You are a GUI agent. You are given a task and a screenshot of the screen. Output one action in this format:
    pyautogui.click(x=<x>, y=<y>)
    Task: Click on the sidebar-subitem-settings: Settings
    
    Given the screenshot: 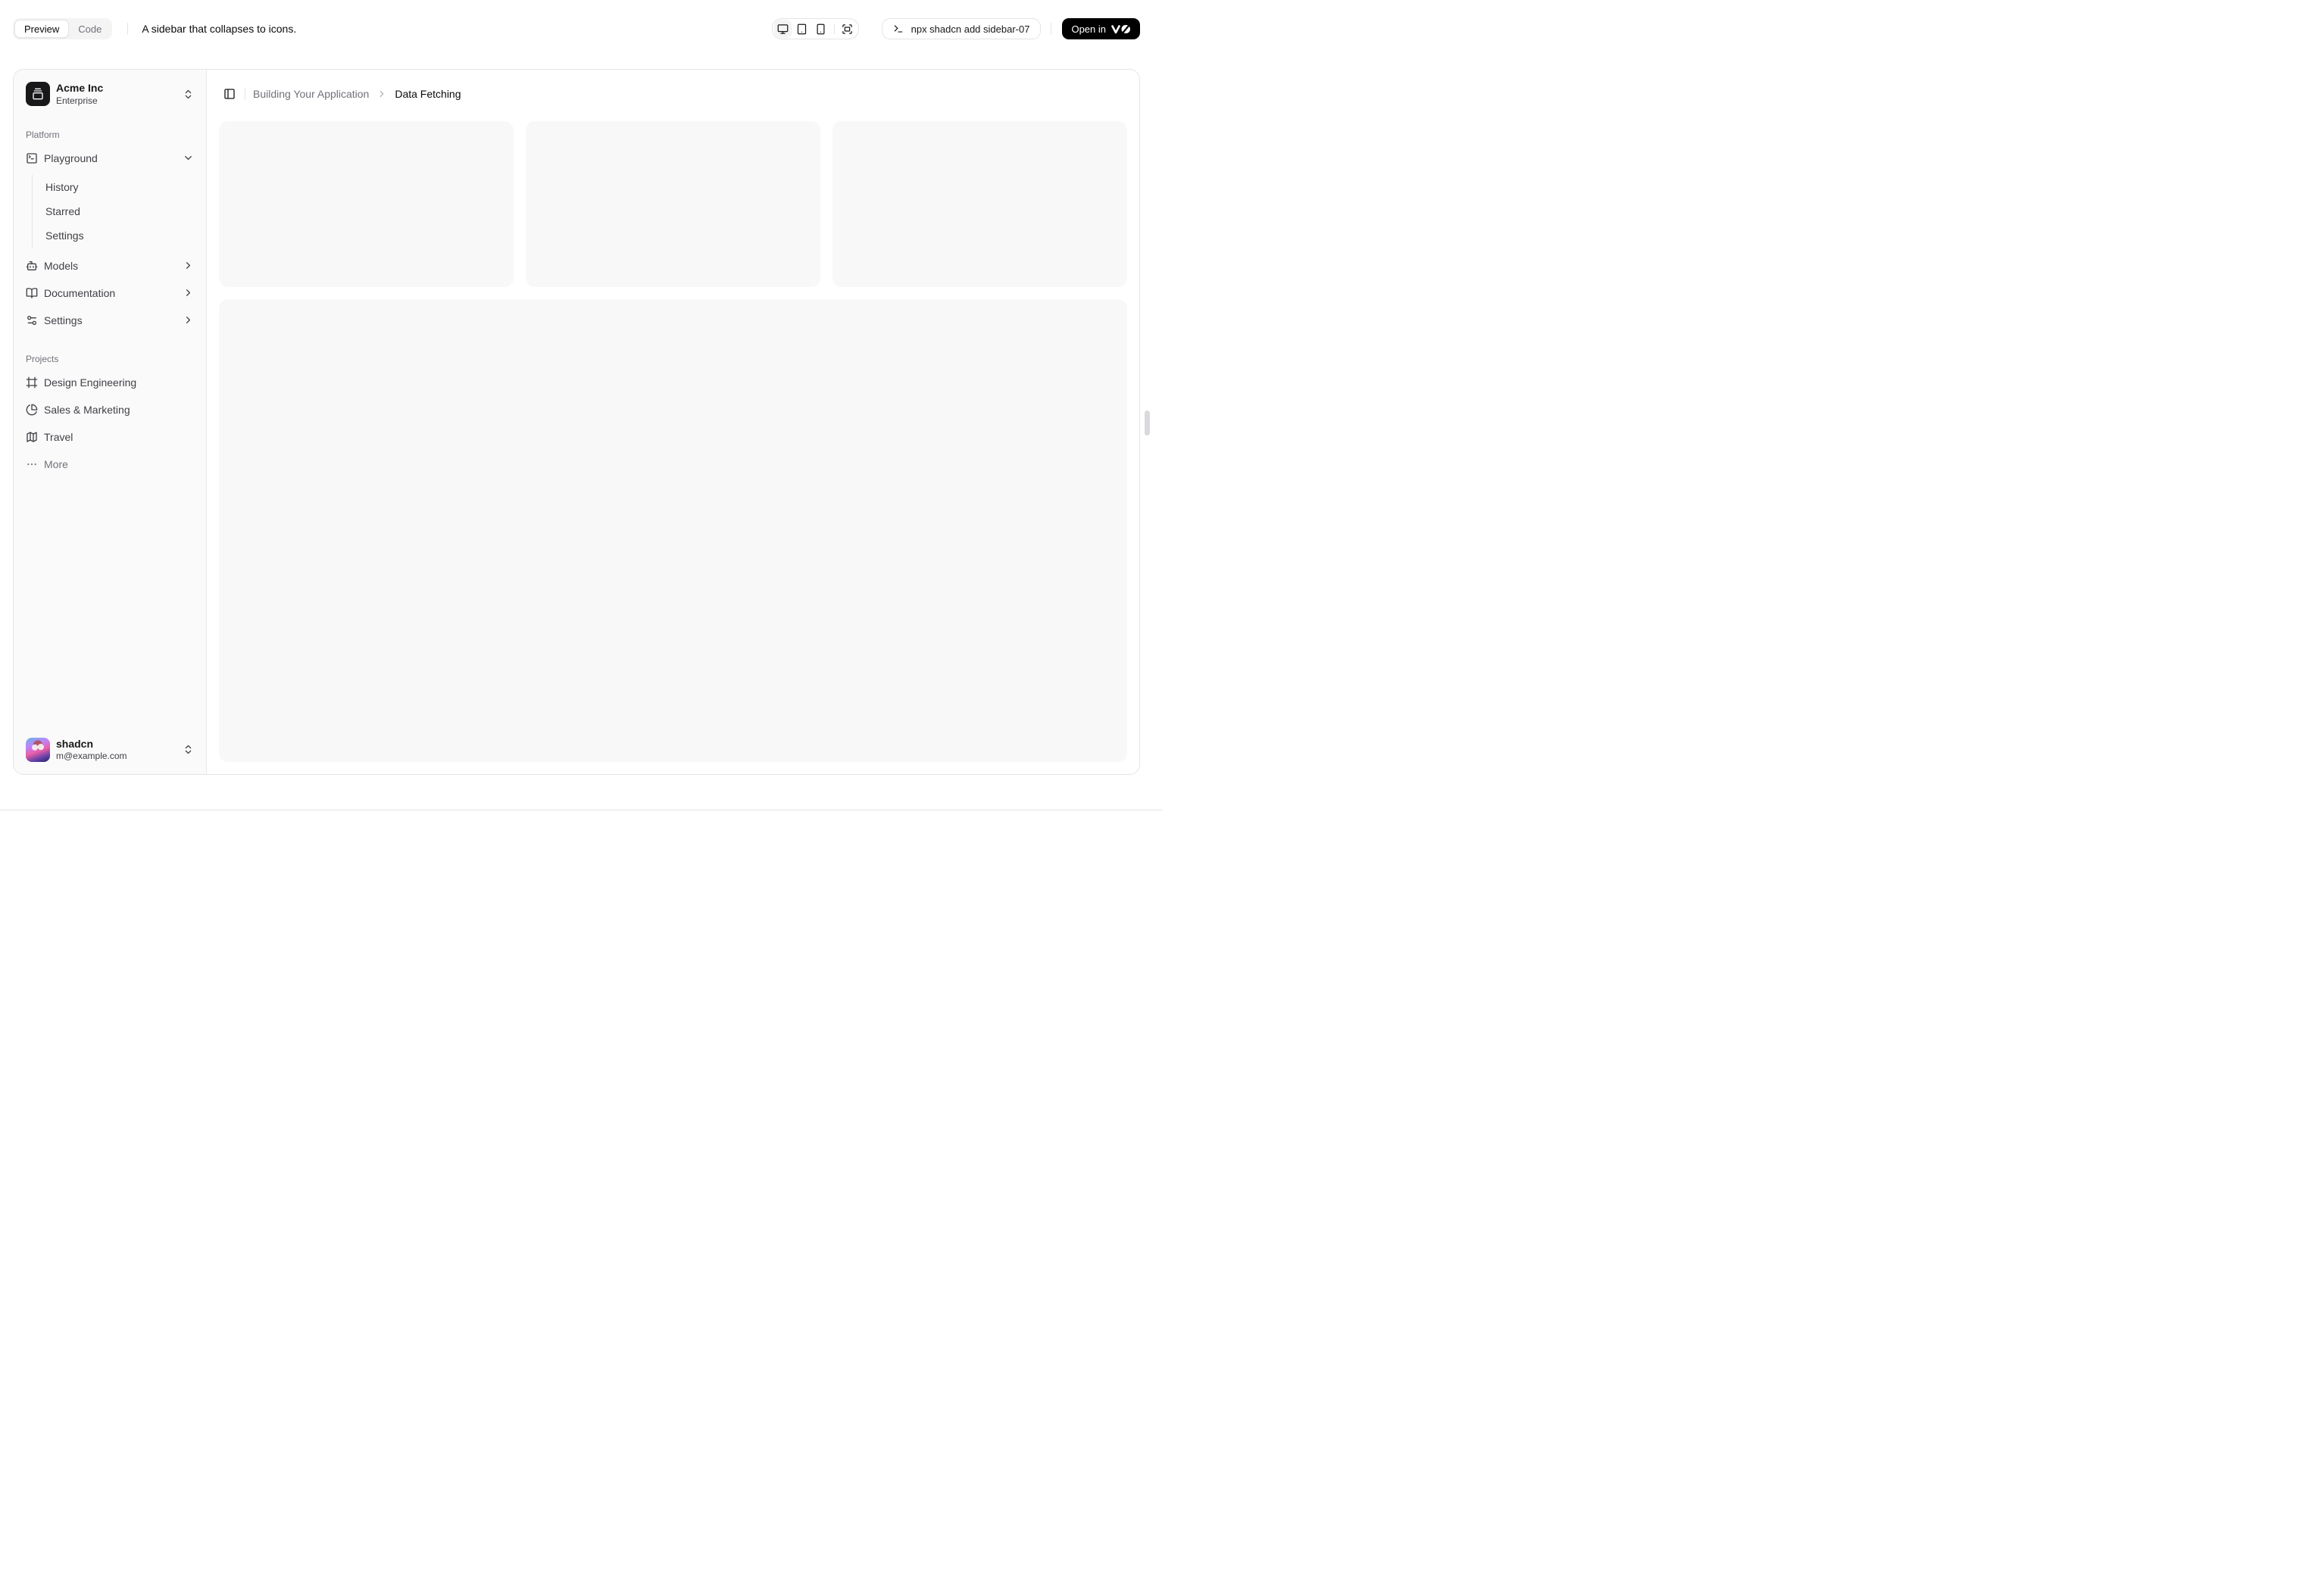 What is the action you would take?
    pyautogui.click(x=119, y=235)
    